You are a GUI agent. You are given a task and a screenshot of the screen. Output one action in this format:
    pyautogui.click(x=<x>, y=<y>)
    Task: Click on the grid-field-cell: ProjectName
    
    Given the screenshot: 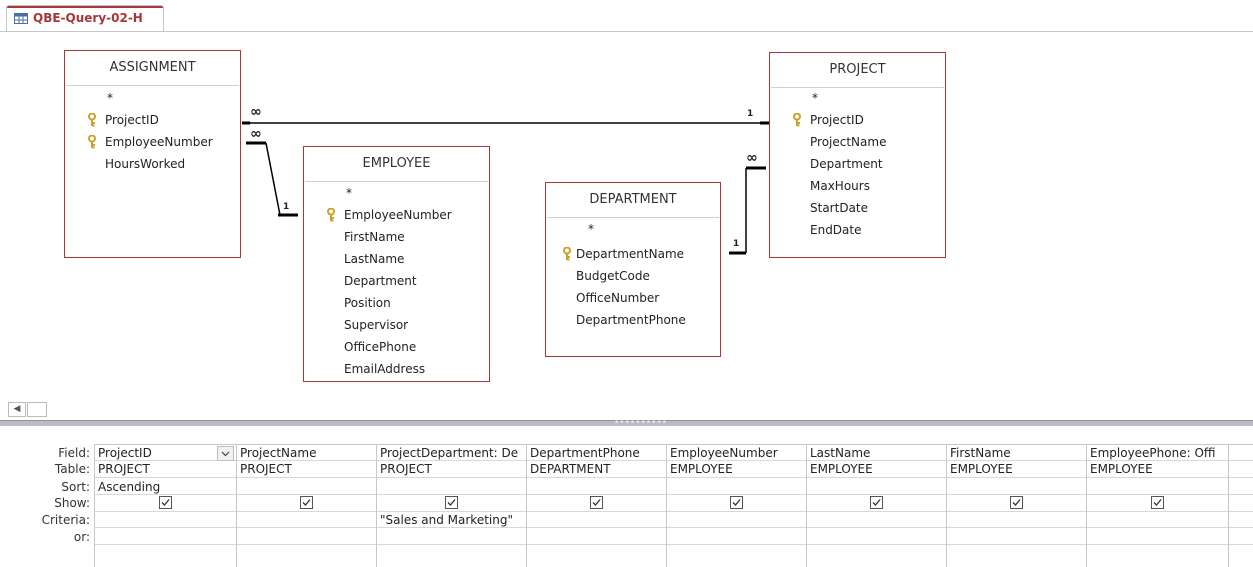 What is the action you would take?
    pyautogui.click(x=307, y=453)
    